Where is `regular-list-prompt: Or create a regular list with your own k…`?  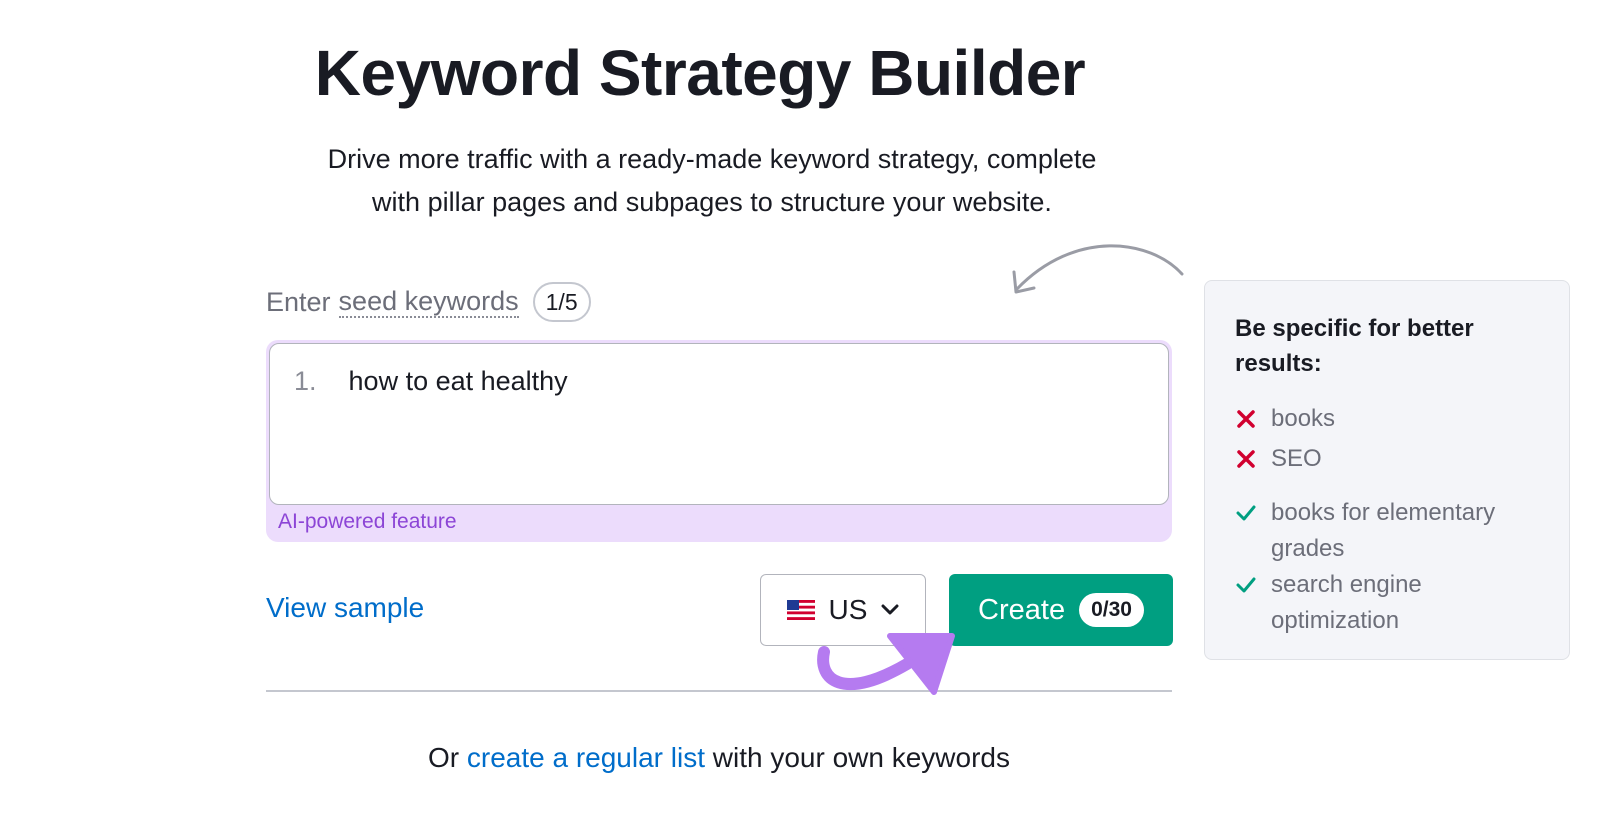
regular-list-prompt: Or create a regular list with your own k… is located at coordinates (719, 758).